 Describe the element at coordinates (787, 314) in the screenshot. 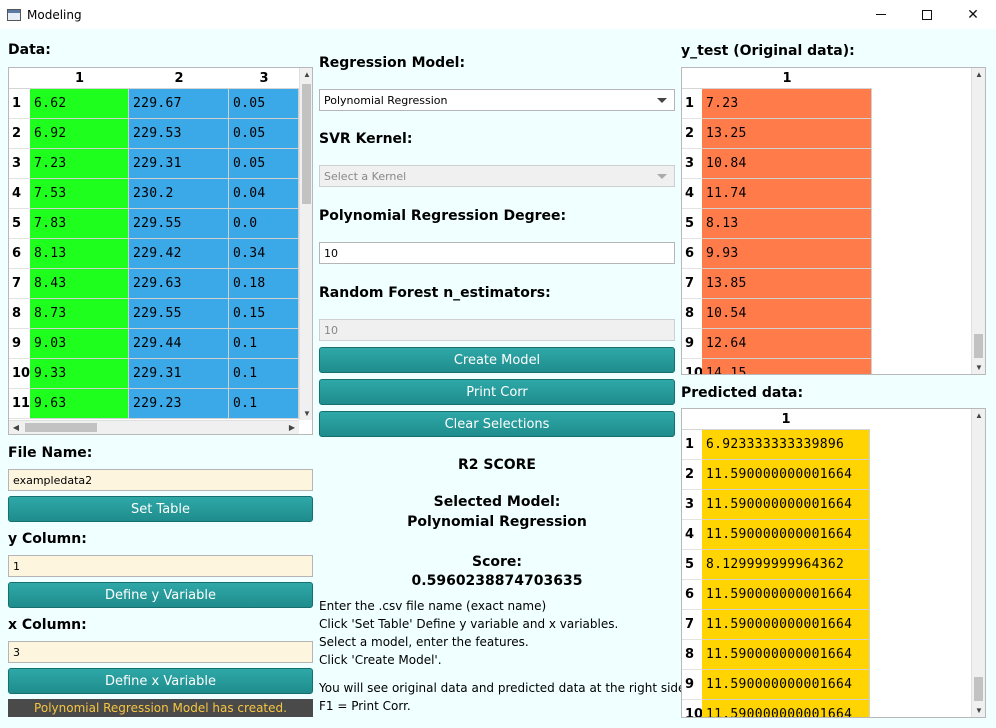

I see `table-cell: 10.54` at that location.